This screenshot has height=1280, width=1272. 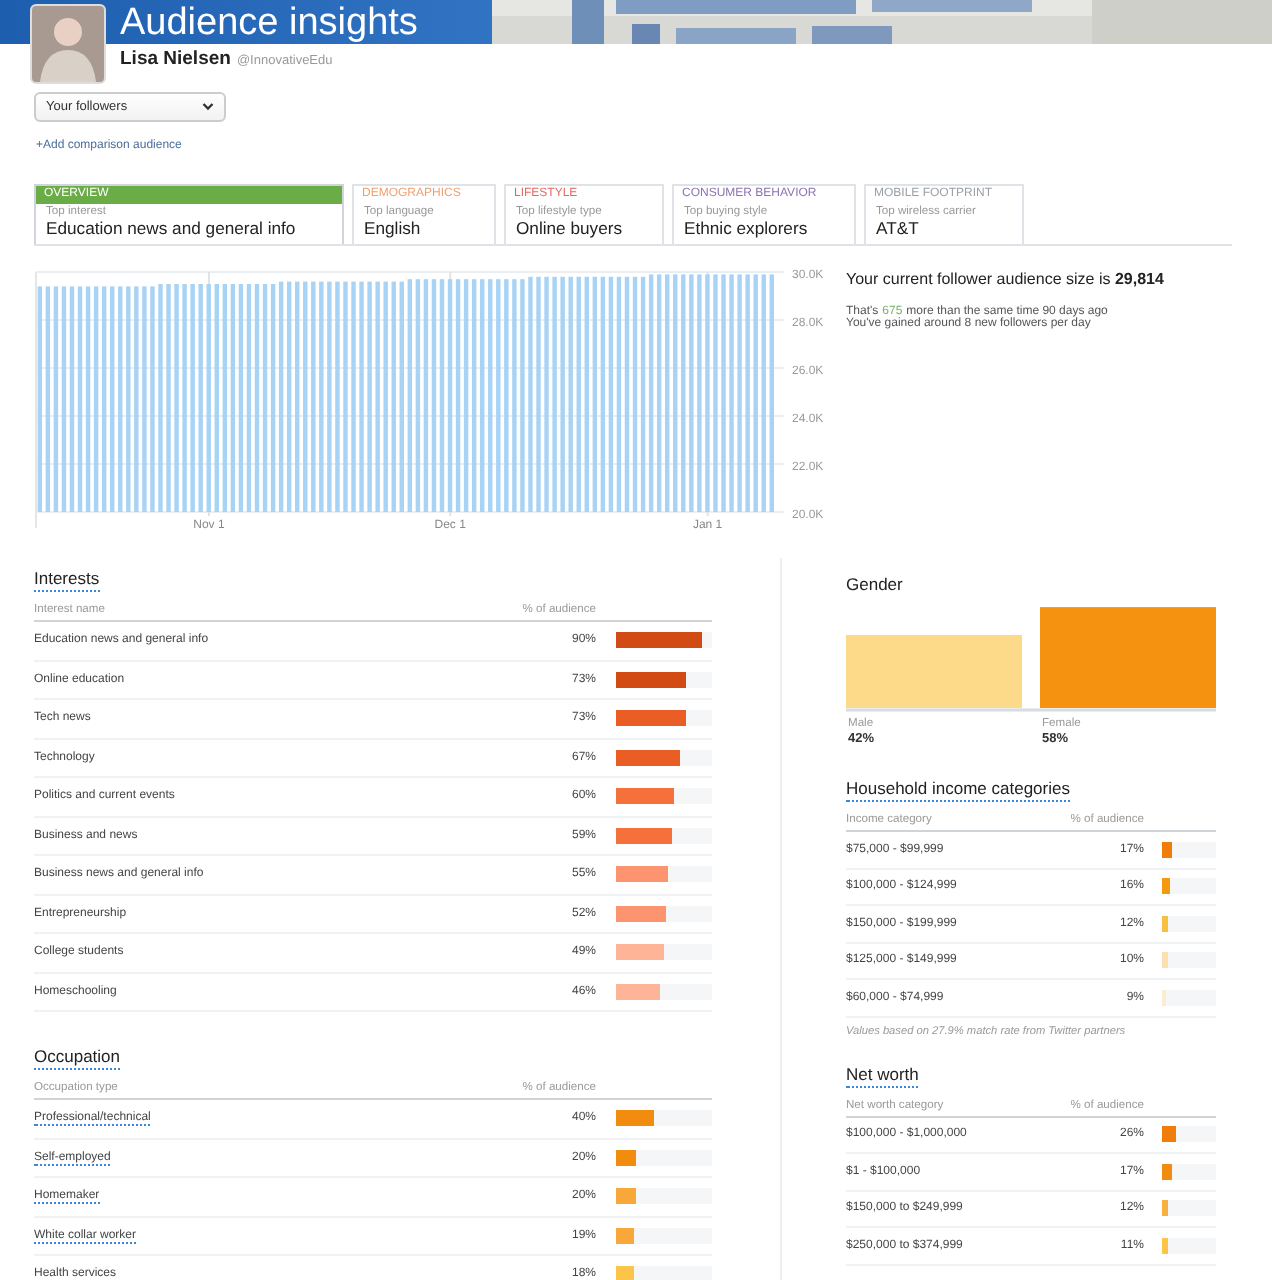 What do you see at coordinates (874, 585) in the screenshot?
I see `section-title: Gender` at bounding box center [874, 585].